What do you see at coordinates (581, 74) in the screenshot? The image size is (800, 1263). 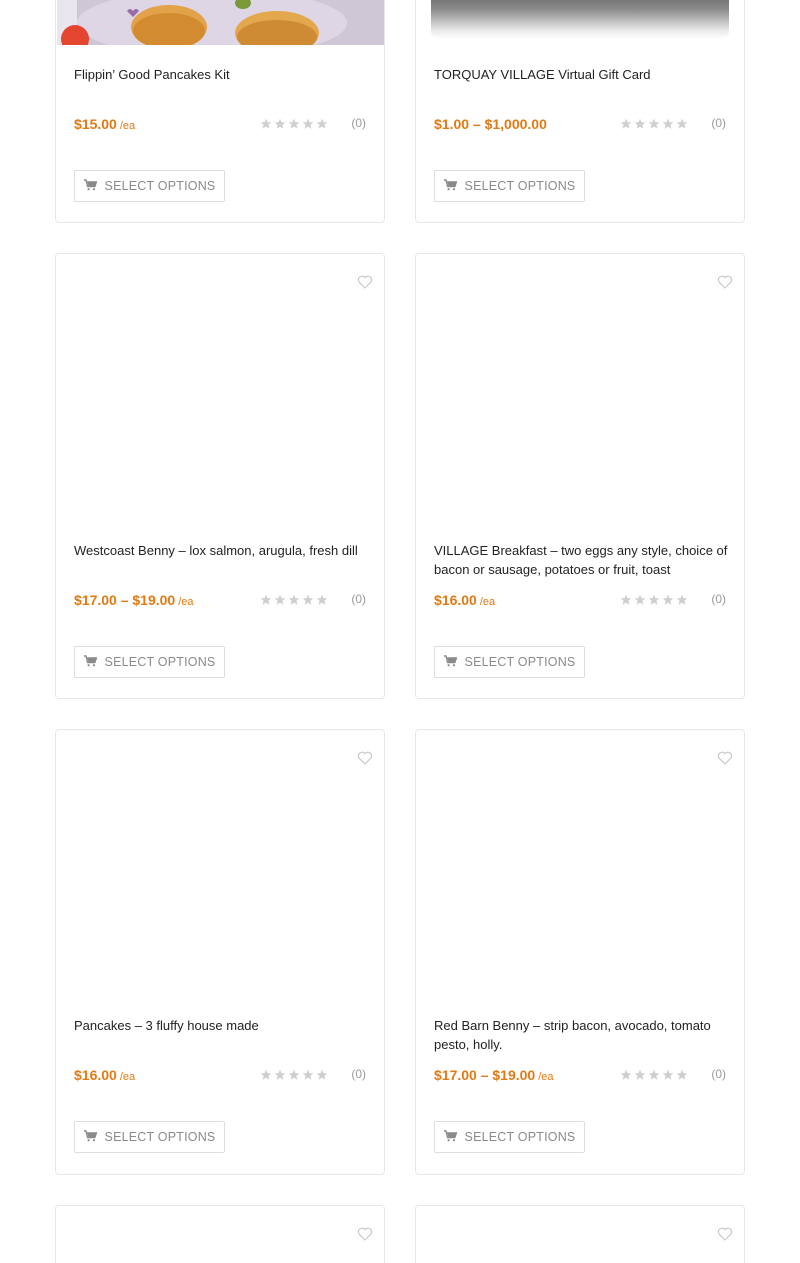 I see `product-title: TORQUAY VILLAGE Virtual Gift Card` at bounding box center [581, 74].